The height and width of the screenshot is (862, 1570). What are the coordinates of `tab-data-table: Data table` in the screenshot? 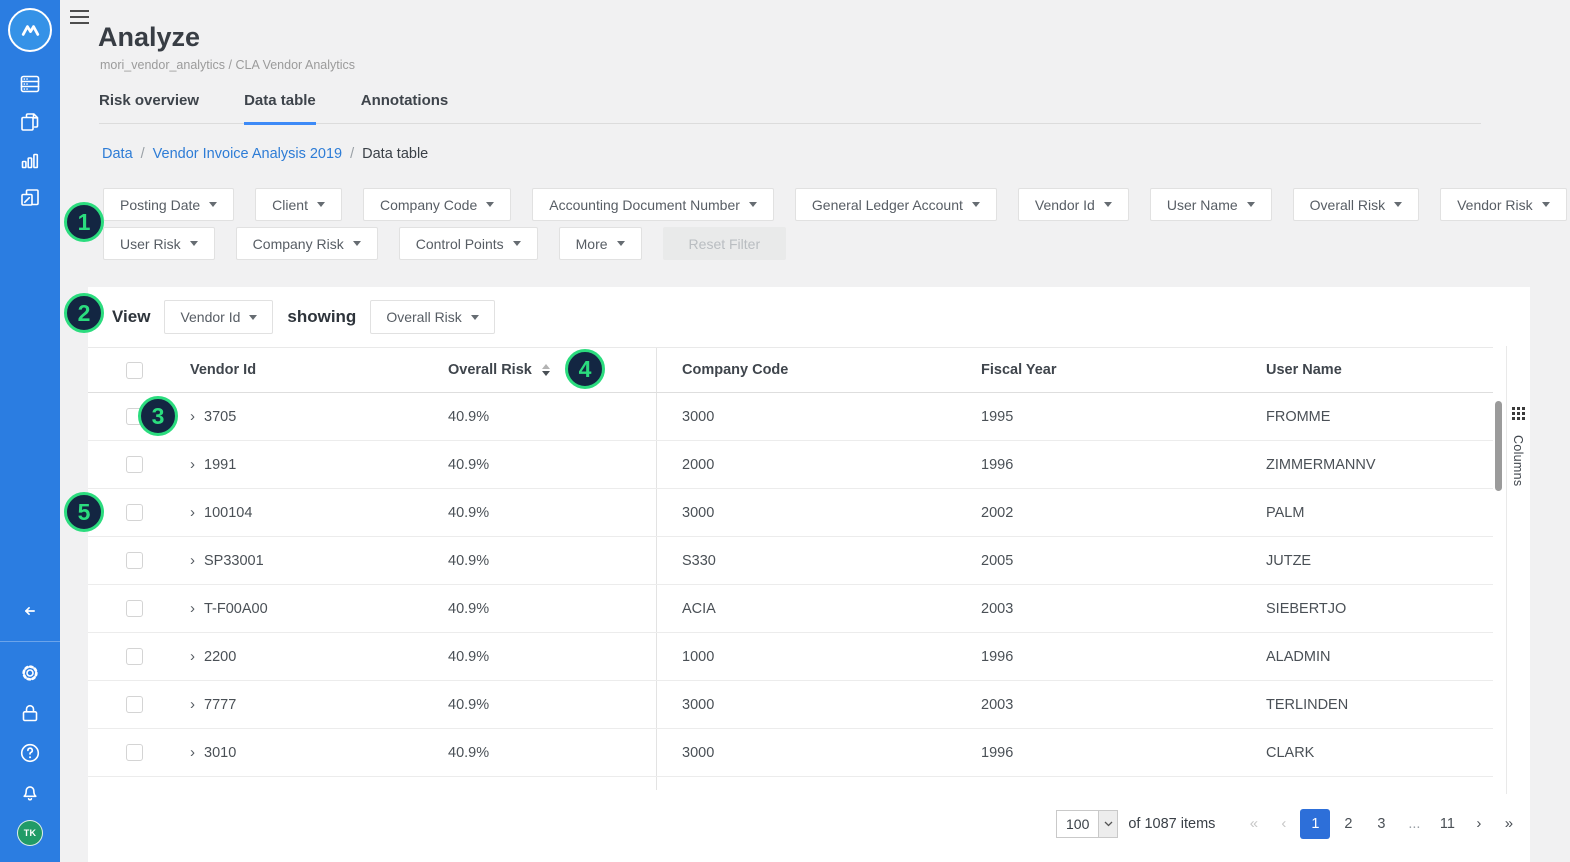 It's located at (280, 108).